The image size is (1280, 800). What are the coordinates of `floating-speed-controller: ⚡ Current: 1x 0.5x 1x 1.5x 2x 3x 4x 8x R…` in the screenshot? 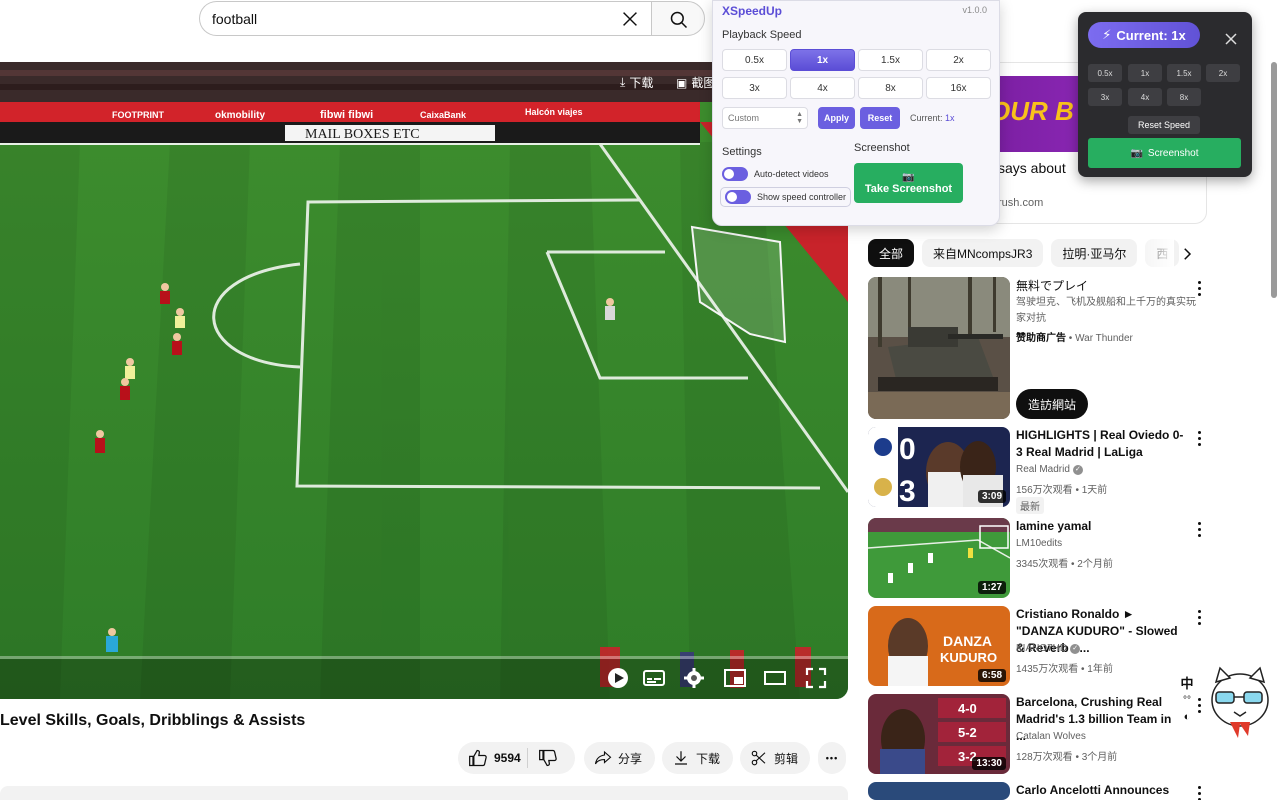 It's located at (1165, 94).